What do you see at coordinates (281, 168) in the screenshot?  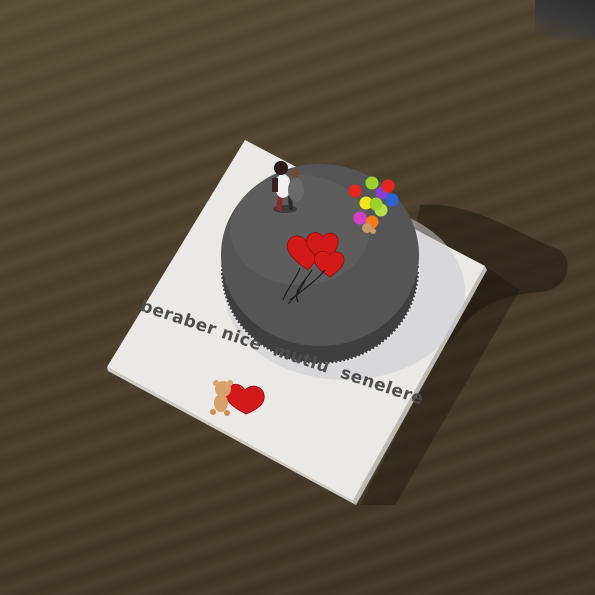 I see `figure-woman-head` at bounding box center [281, 168].